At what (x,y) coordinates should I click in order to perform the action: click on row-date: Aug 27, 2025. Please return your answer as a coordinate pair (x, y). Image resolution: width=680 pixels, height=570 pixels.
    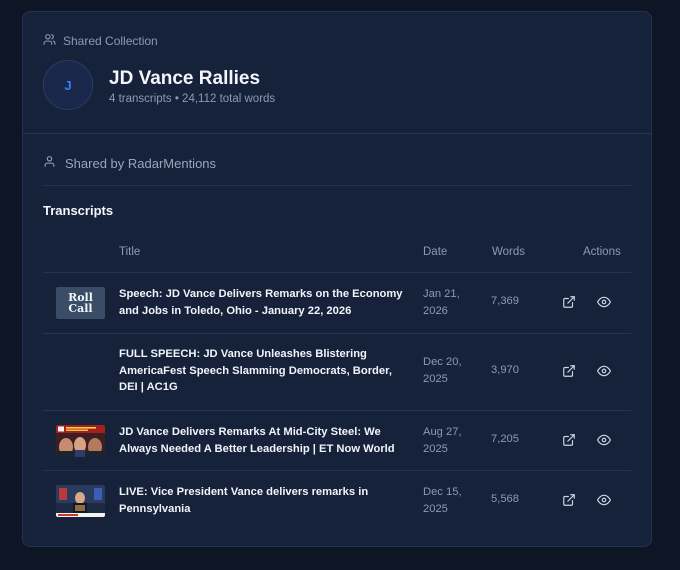
    Looking at the image, I should click on (442, 440).